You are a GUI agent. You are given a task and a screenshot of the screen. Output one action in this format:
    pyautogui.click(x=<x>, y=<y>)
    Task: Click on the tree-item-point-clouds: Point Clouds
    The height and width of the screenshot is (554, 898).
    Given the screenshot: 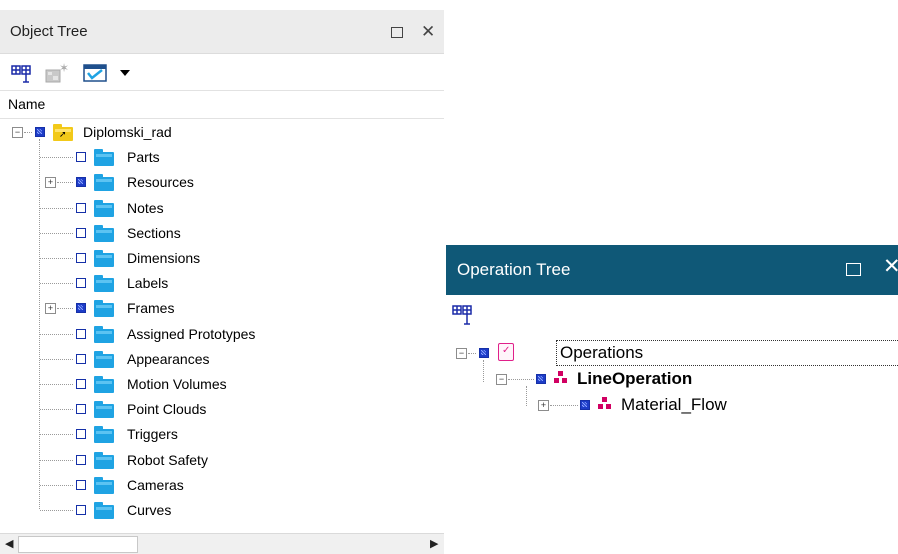 What is the action you would take?
    pyautogui.click(x=222, y=409)
    